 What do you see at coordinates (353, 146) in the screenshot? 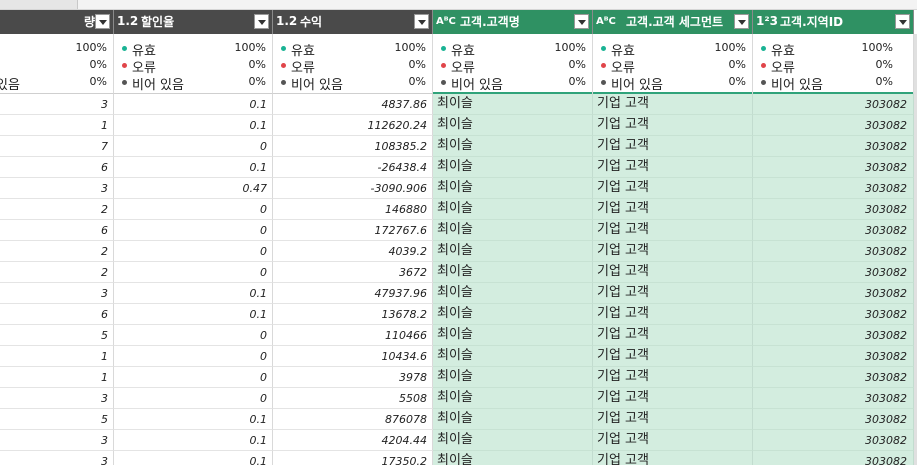
I see `cell-revenue: 108385.2` at bounding box center [353, 146].